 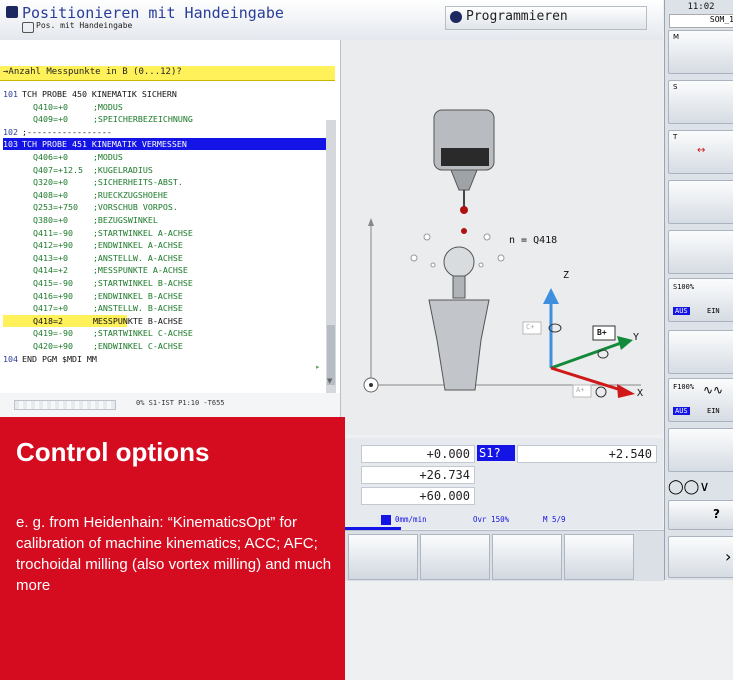 What do you see at coordinates (78, 106) in the screenshot?
I see `line-text: Q410=+0 ;MODUS` at bounding box center [78, 106].